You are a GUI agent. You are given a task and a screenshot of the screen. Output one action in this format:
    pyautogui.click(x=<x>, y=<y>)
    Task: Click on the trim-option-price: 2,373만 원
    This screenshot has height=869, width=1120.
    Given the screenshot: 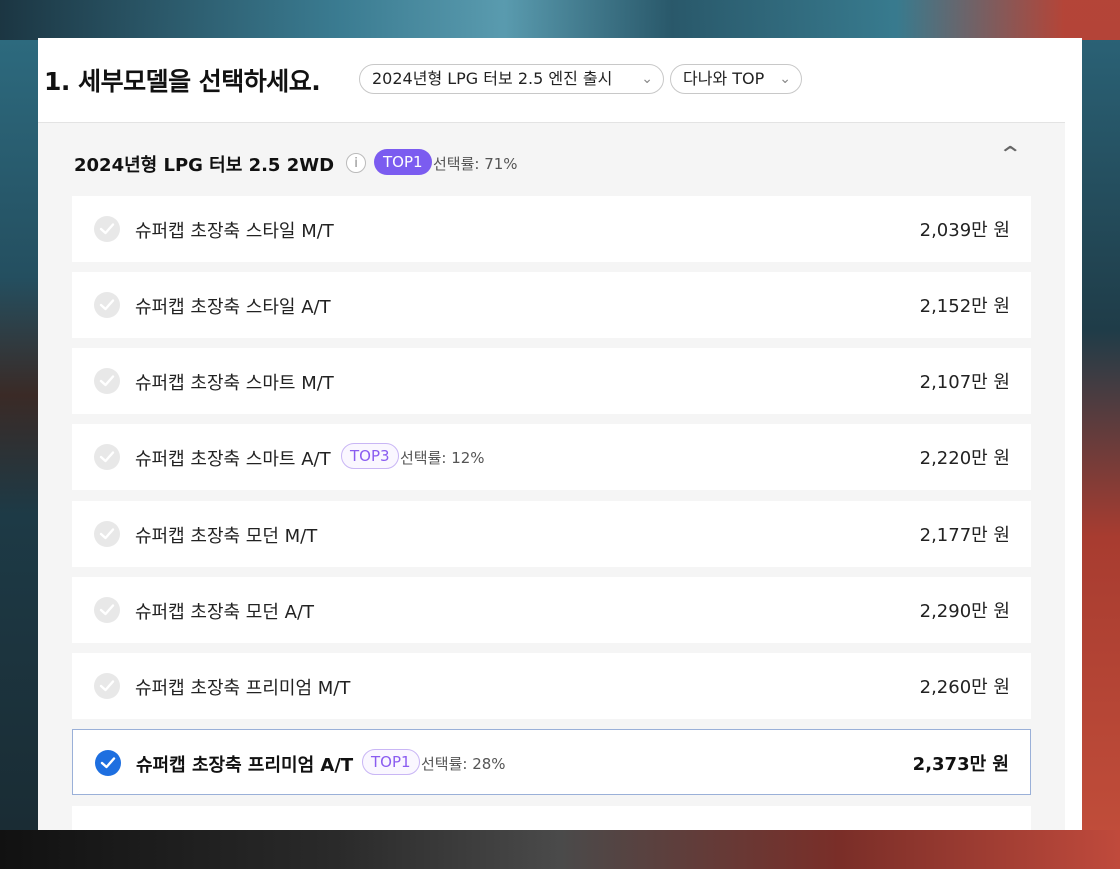 What is the action you would take?
    pyautogui.click(x=960, y=764)
    